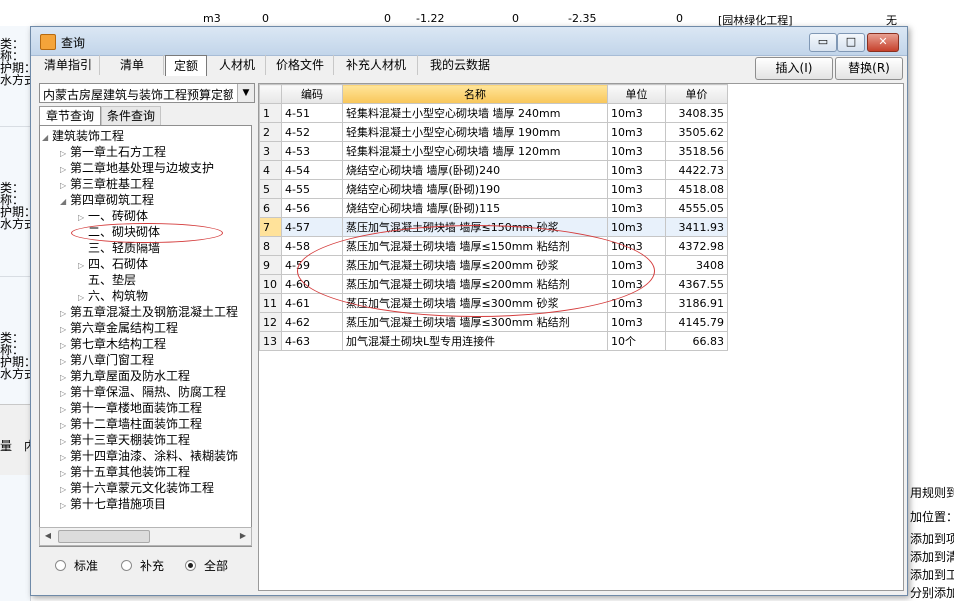 The width and height of the screenshot is (954, 601). I want to click on quota-library-value: 内蒙古房屋建筑与装饰工程预算定额, so click(138, 95).